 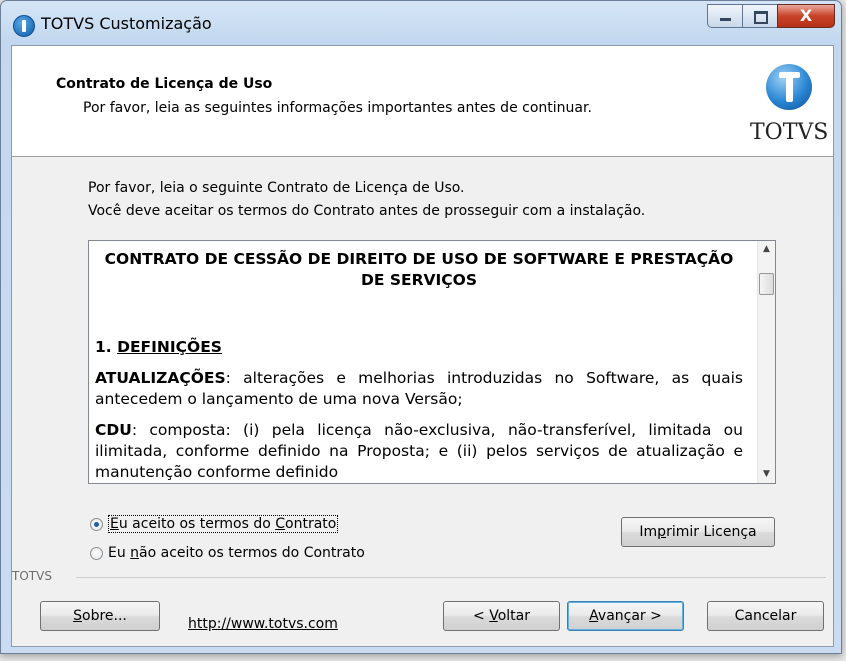 I want to click on next-button: Avançar >, so click(x=625, y=616).